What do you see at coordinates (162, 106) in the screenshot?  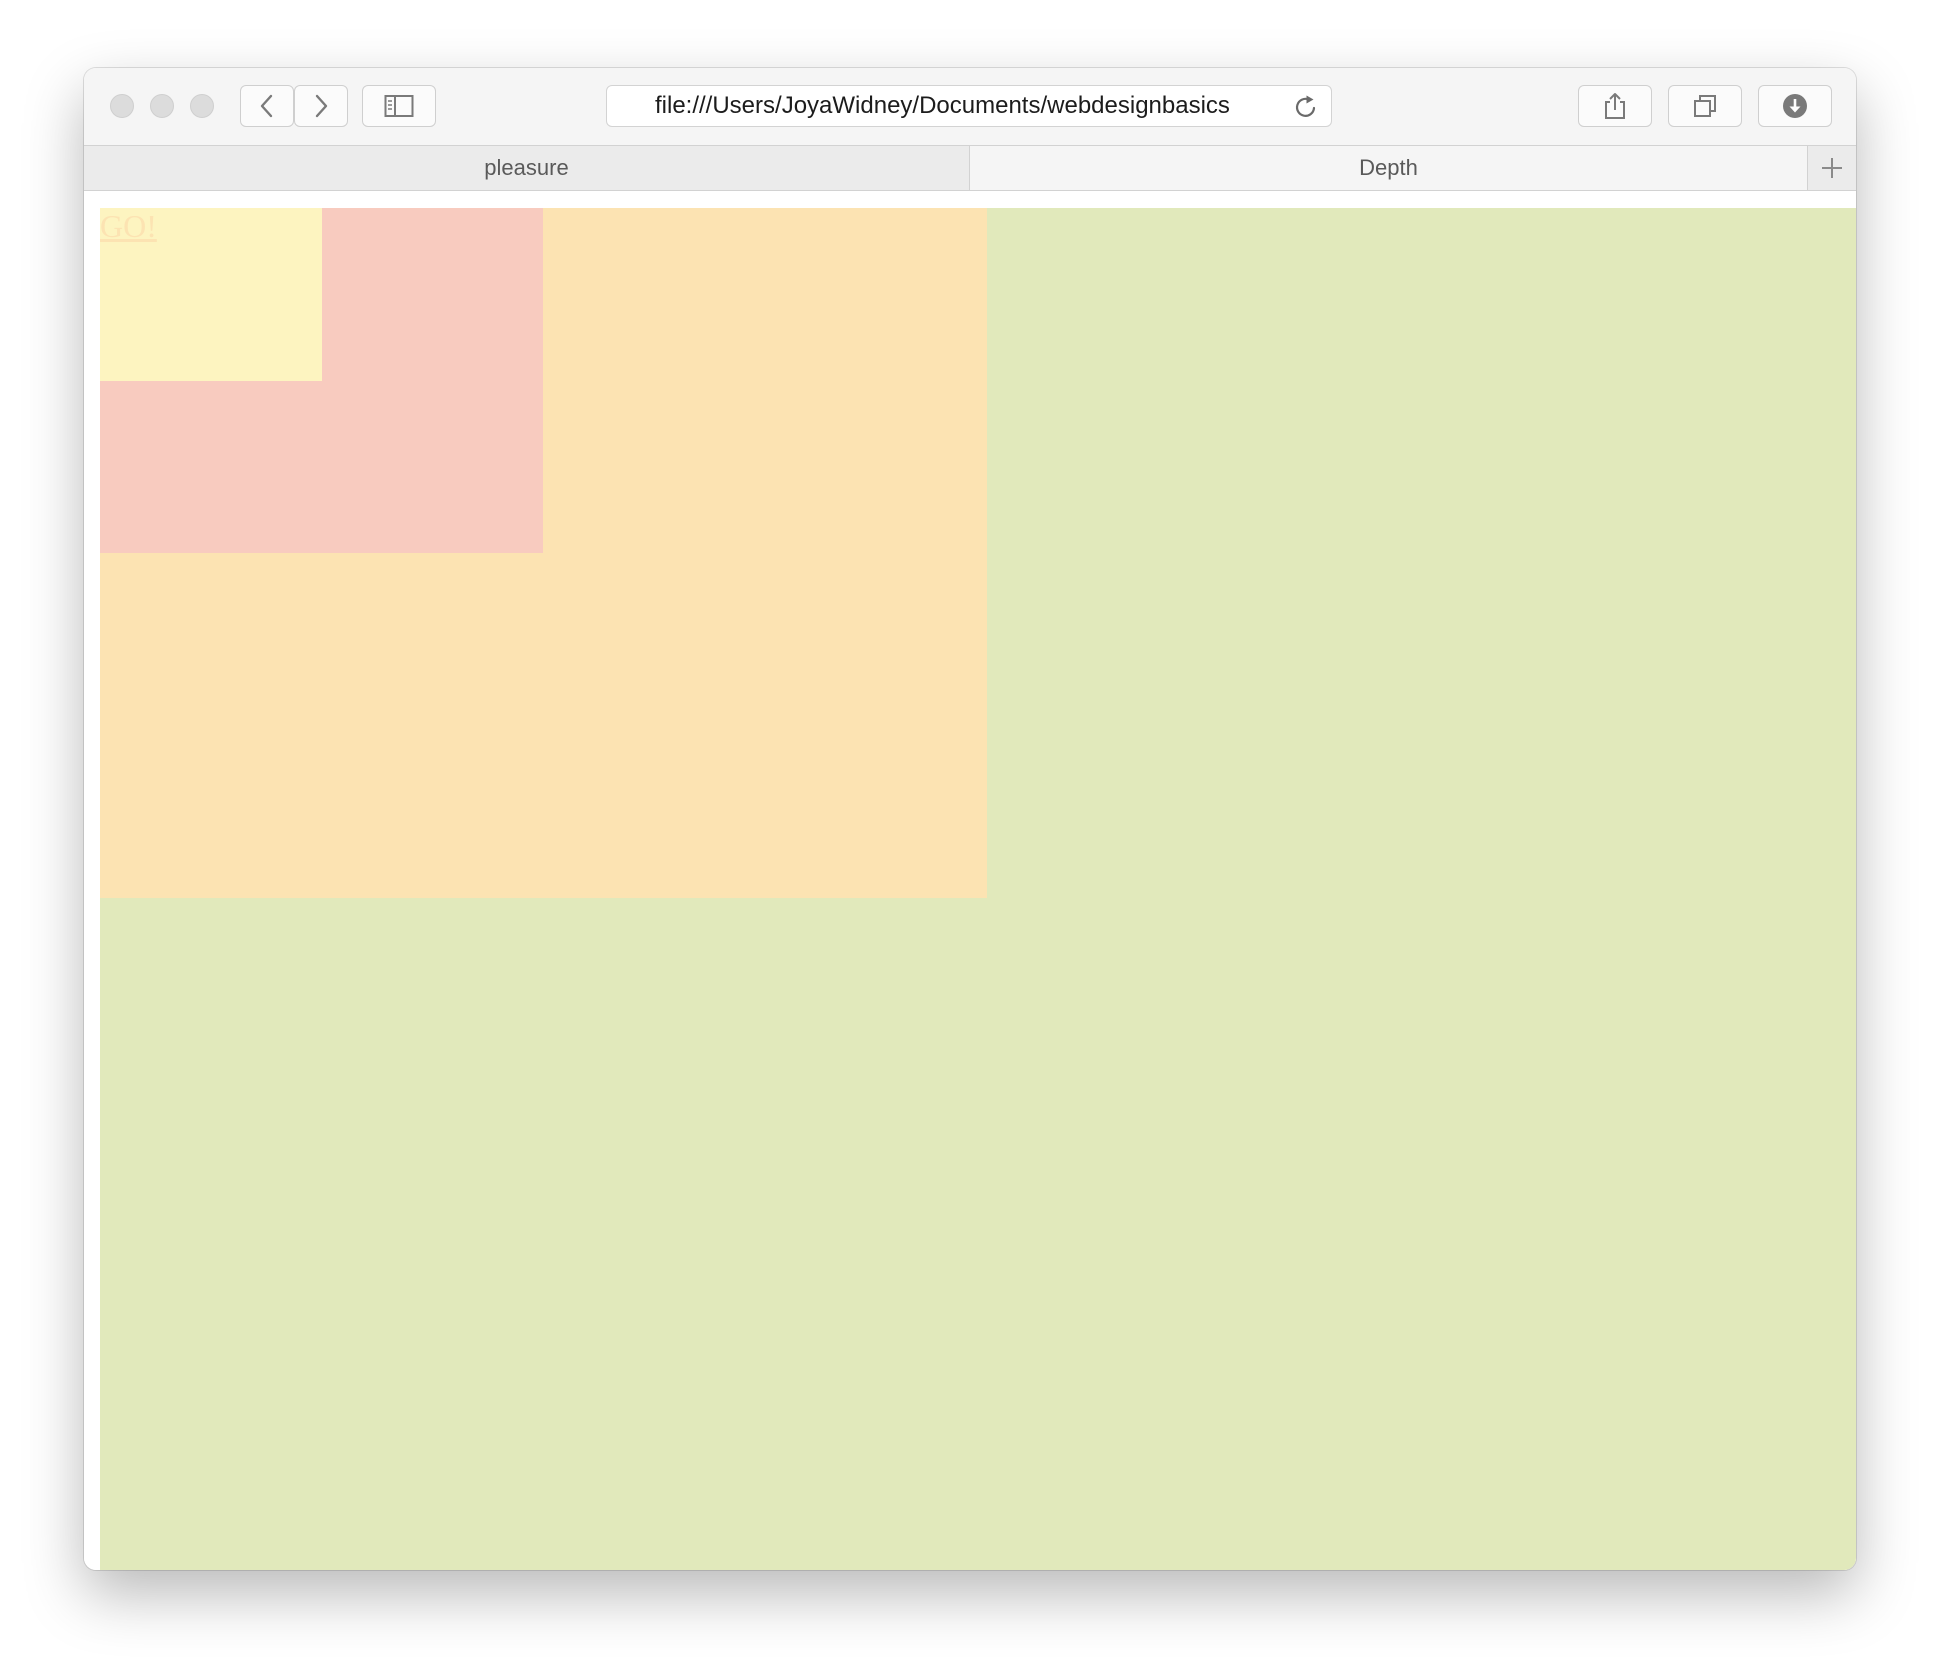 I see `minimize-window-button` at bounding box center [162, 106].